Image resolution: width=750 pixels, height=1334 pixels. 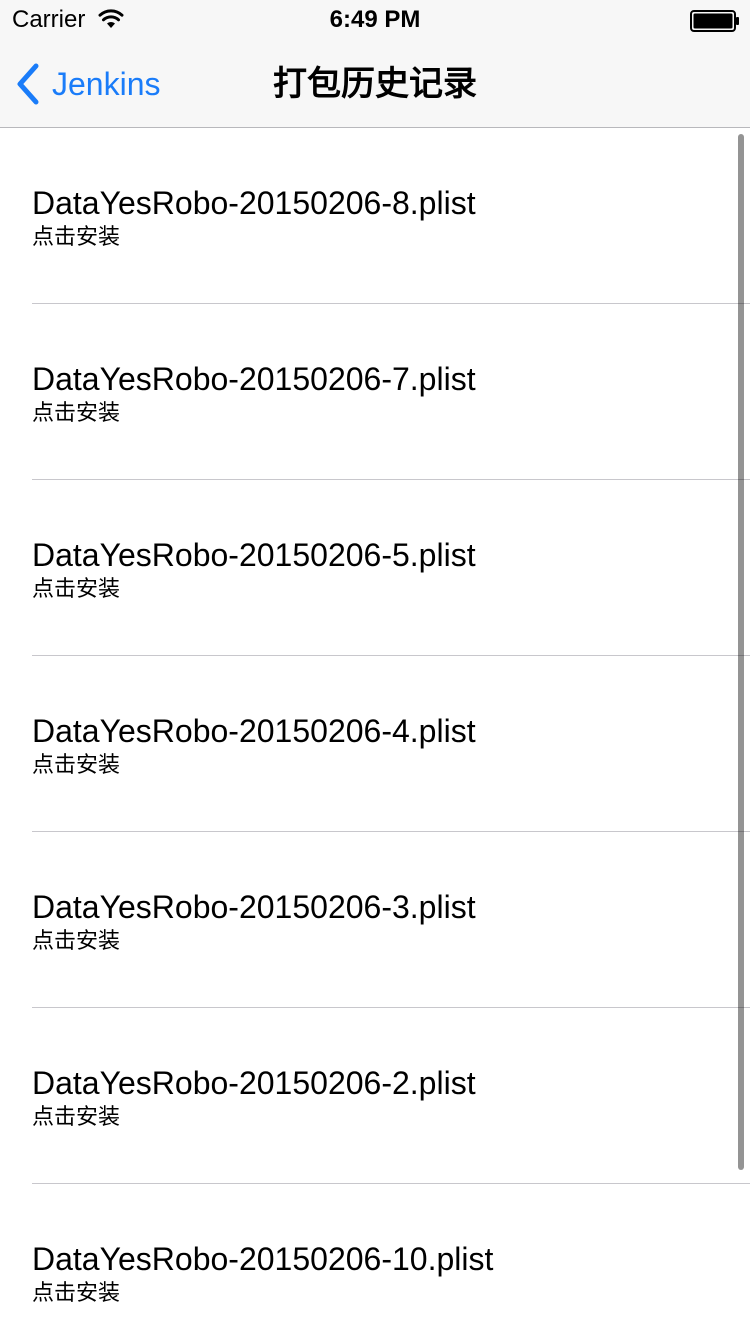 I want to click on status-time: 6:49 PM, so click(x=375, y=19).